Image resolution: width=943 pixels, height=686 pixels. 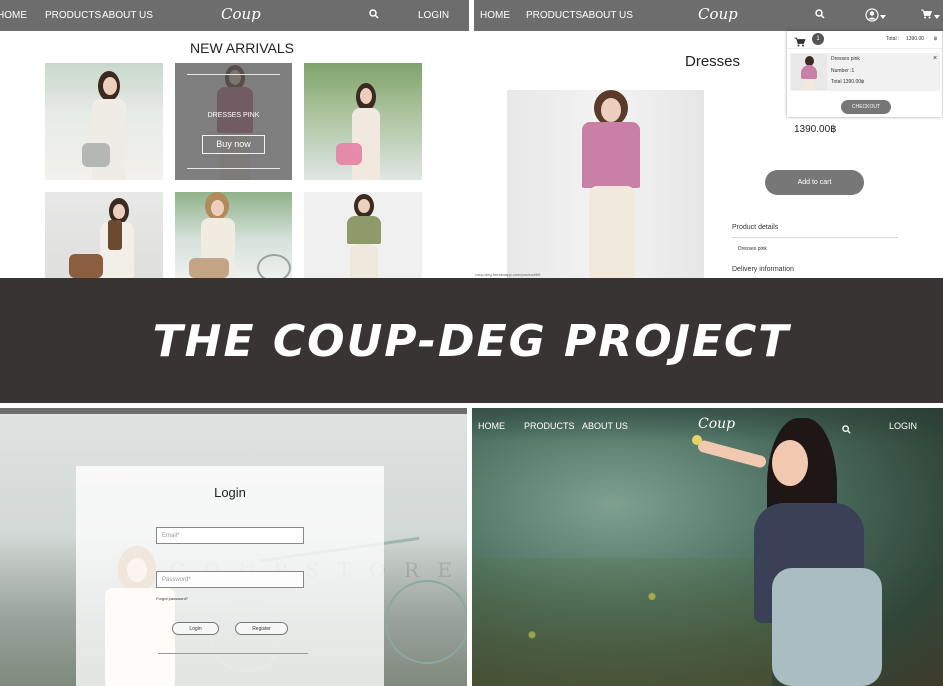 What do you see at coordinates (605, 184) in the screenshot?
I see `product-main-photo` at bounding box center [605, 184].